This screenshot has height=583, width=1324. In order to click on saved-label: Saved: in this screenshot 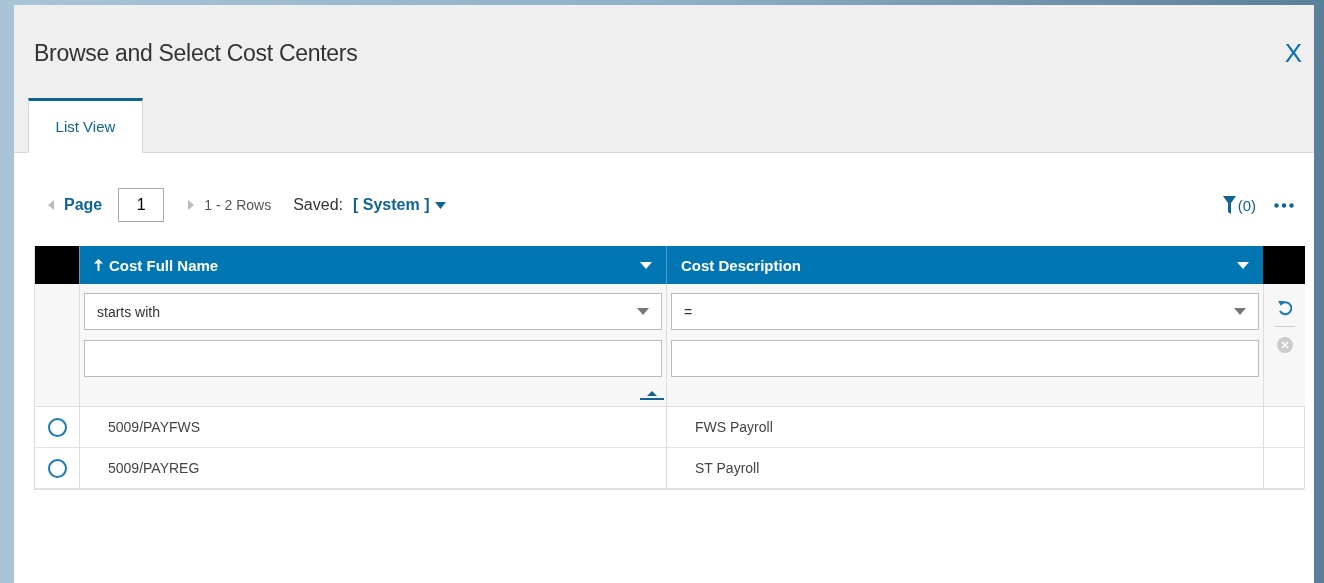, I will do `click(318, 205)`.